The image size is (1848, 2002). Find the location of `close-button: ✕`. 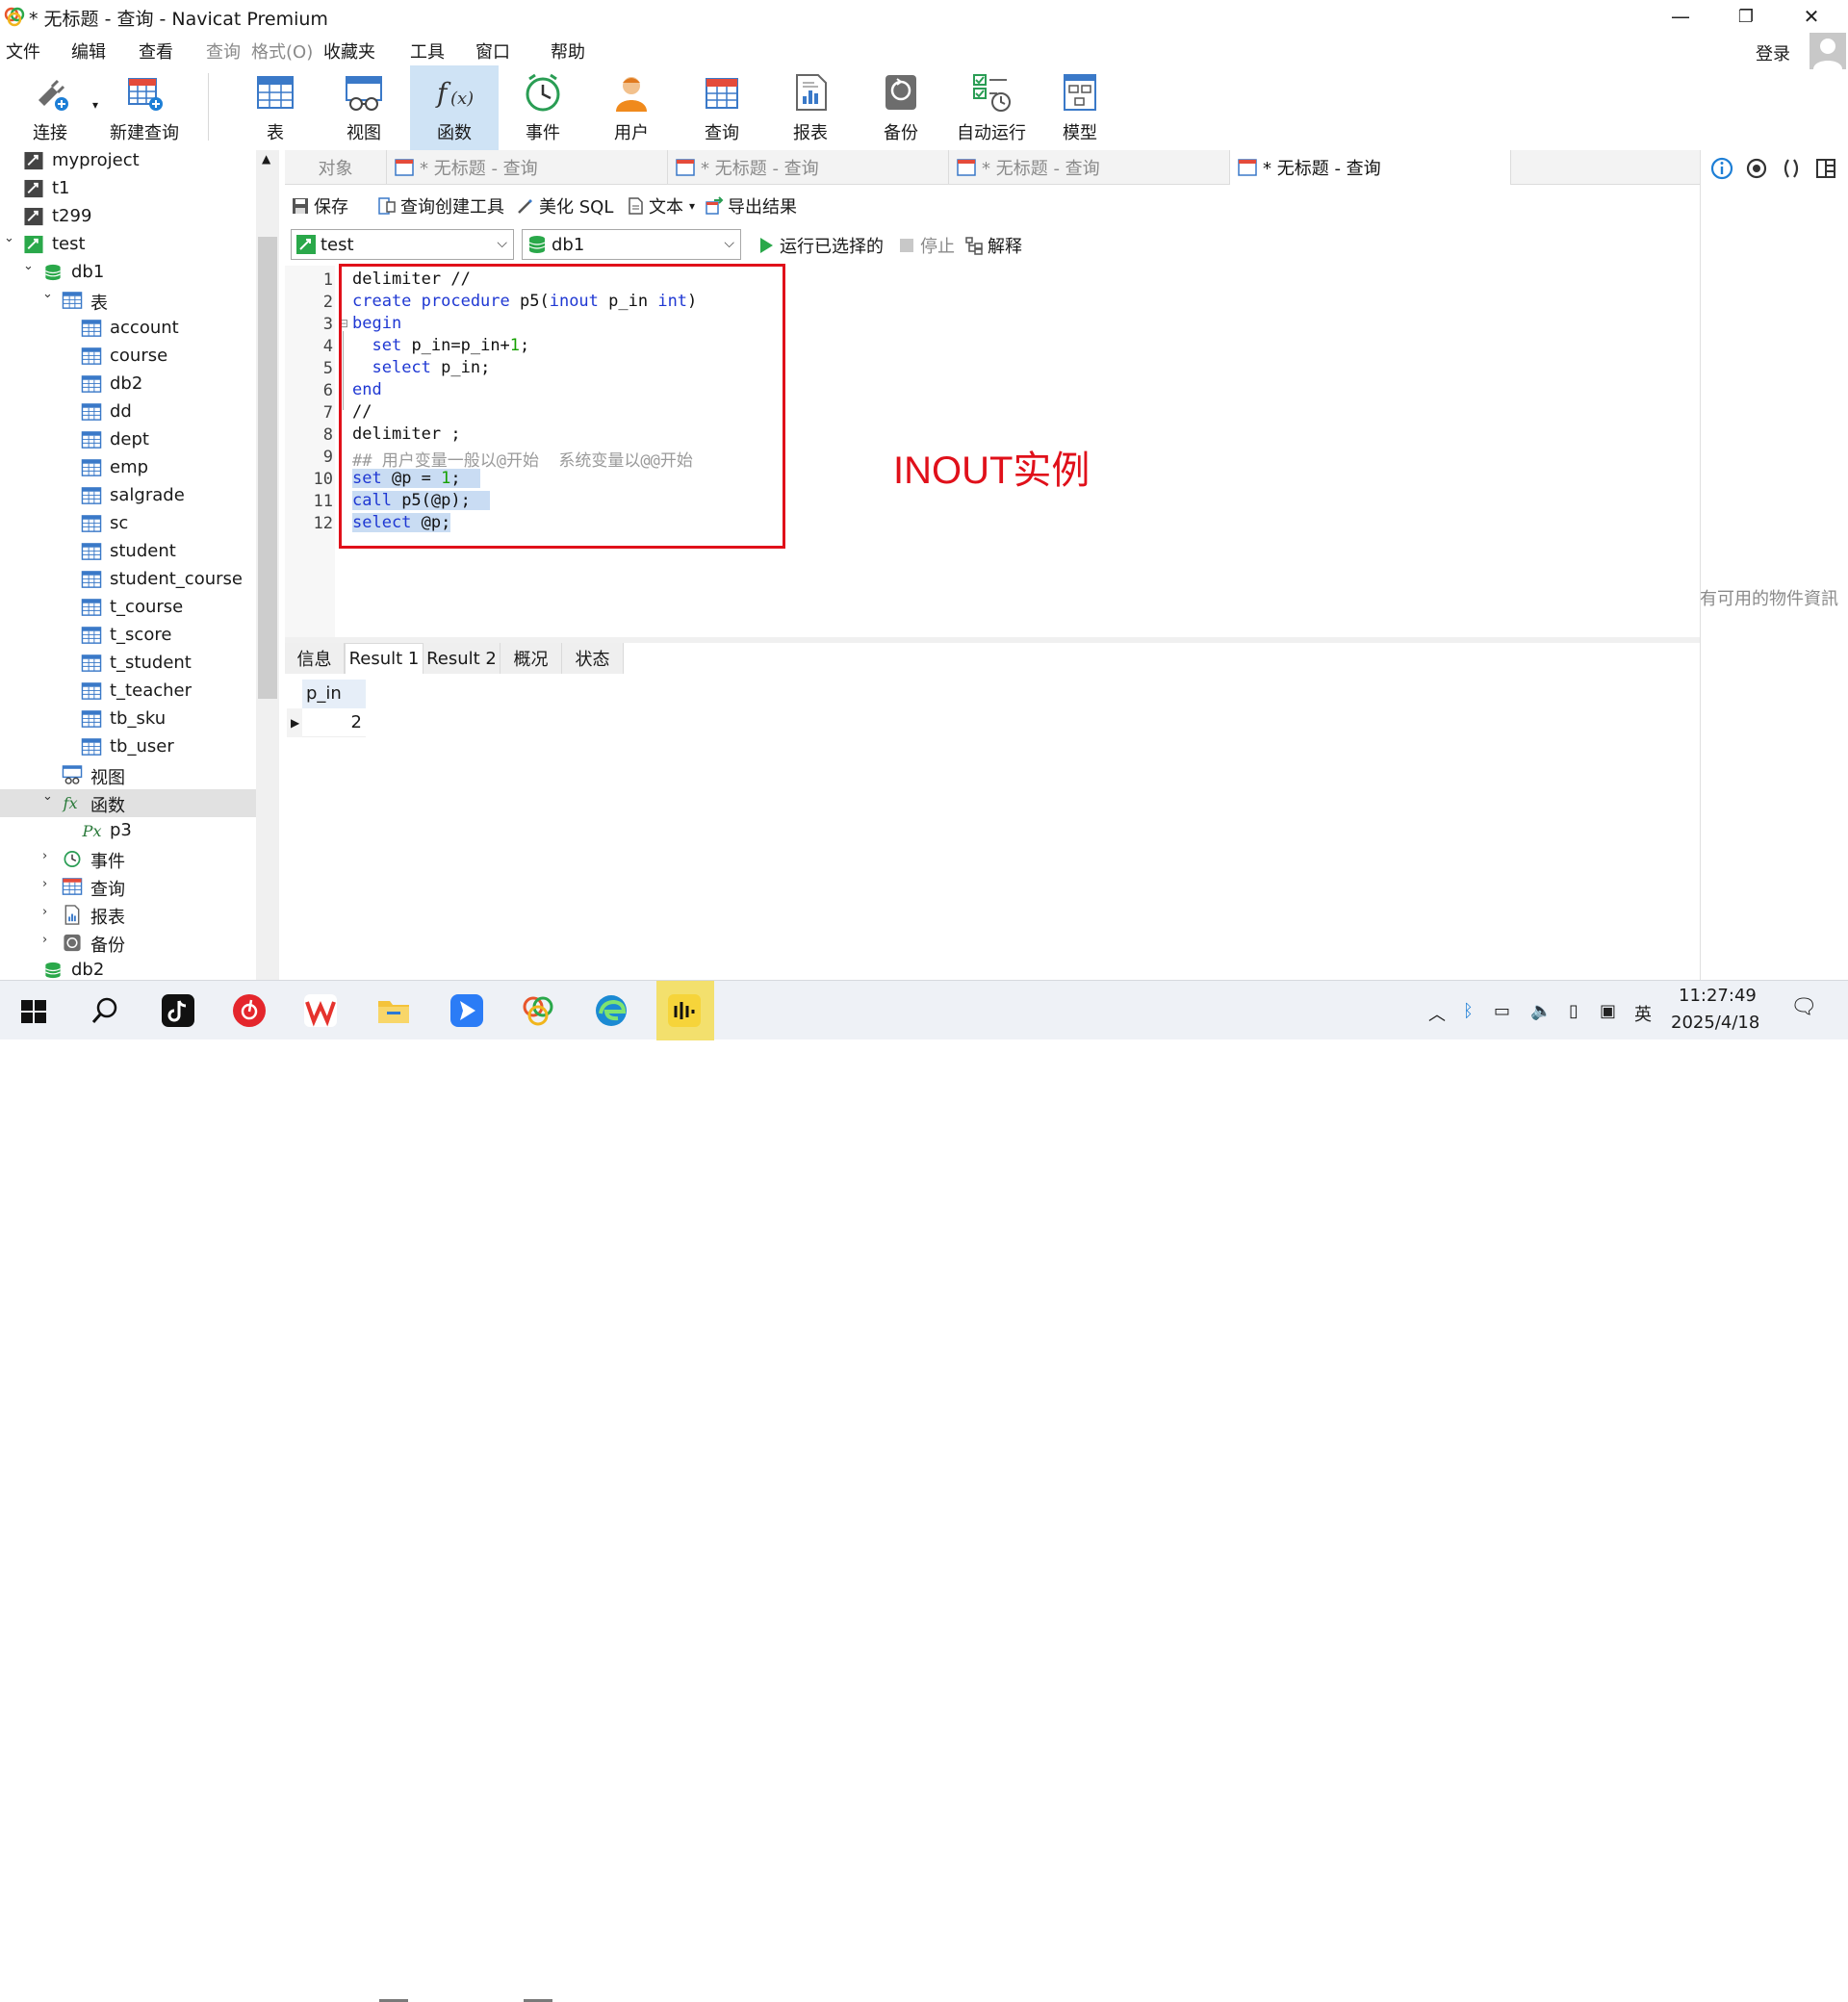

close-button: ✕ is located at coordinates (1811, 16).